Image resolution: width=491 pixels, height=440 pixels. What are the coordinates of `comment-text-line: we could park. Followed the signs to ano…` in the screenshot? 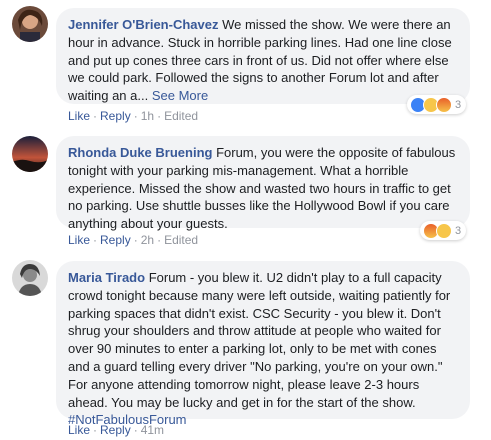 It's located at (253, 78).